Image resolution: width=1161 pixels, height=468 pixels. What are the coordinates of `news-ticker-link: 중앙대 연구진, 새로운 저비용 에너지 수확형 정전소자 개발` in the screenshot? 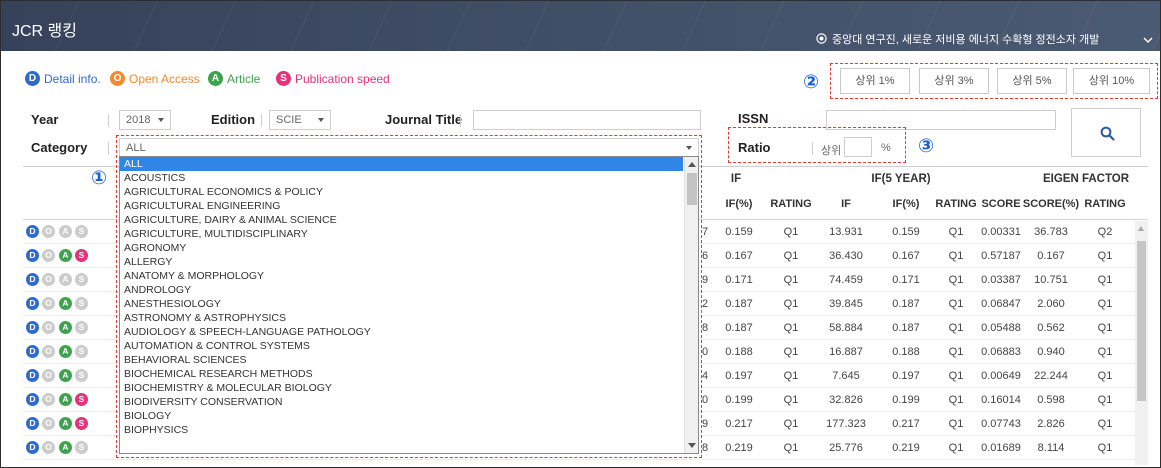 It's located at (965, 39).